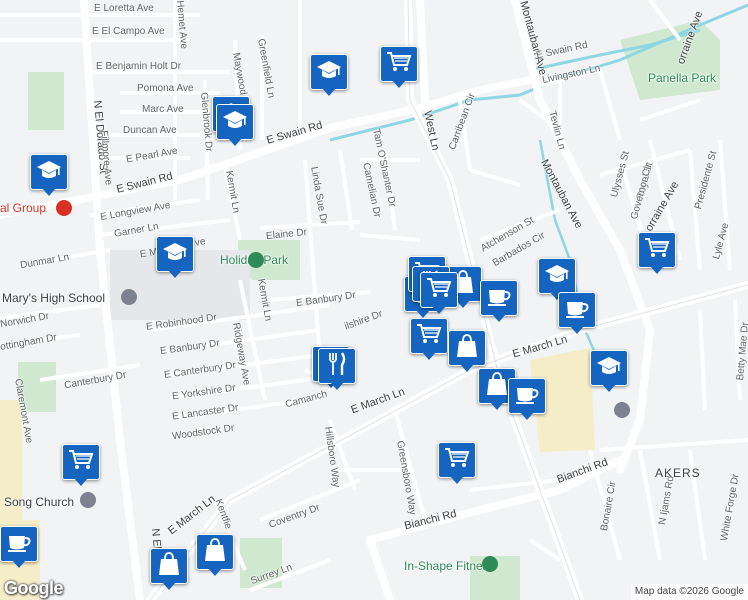 Image resolution: width=748 pixels, height=600 pixels. I want to click on map-attribution: Map data ©2026 Google, so click(689, 592).